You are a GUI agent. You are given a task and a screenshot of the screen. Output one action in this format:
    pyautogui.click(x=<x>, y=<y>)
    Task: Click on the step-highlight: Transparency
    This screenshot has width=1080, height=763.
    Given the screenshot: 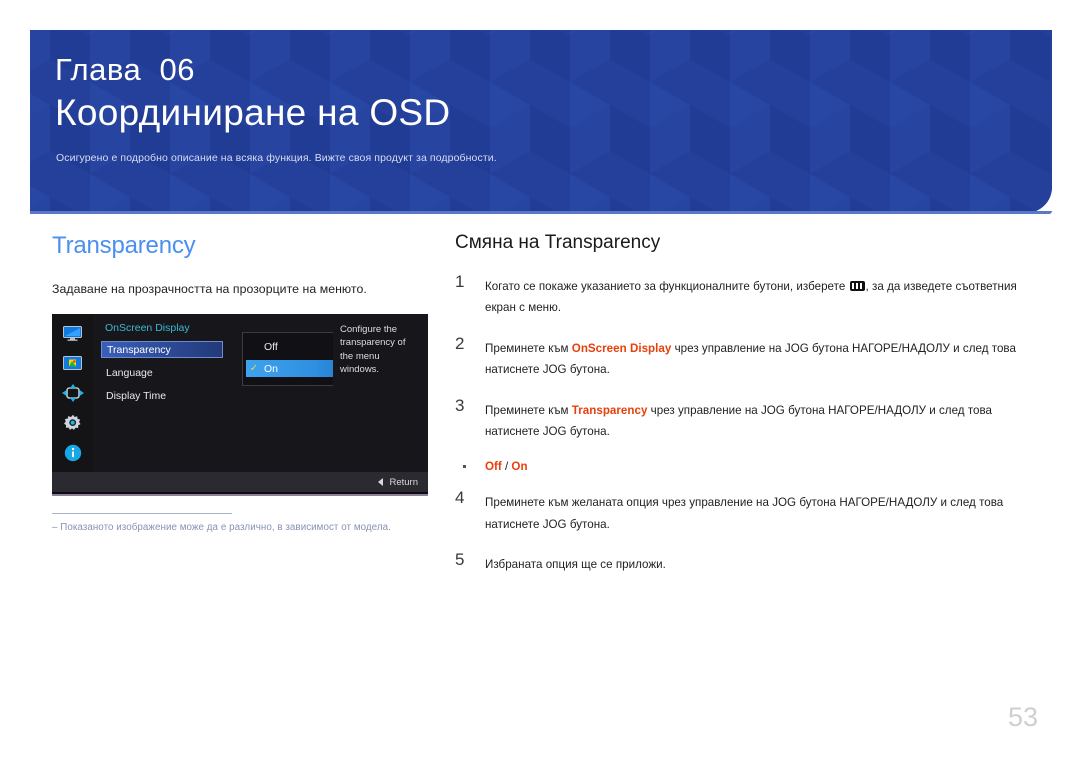 What is the action you would take?
    pyautogui.click(x=609, y=410)
    